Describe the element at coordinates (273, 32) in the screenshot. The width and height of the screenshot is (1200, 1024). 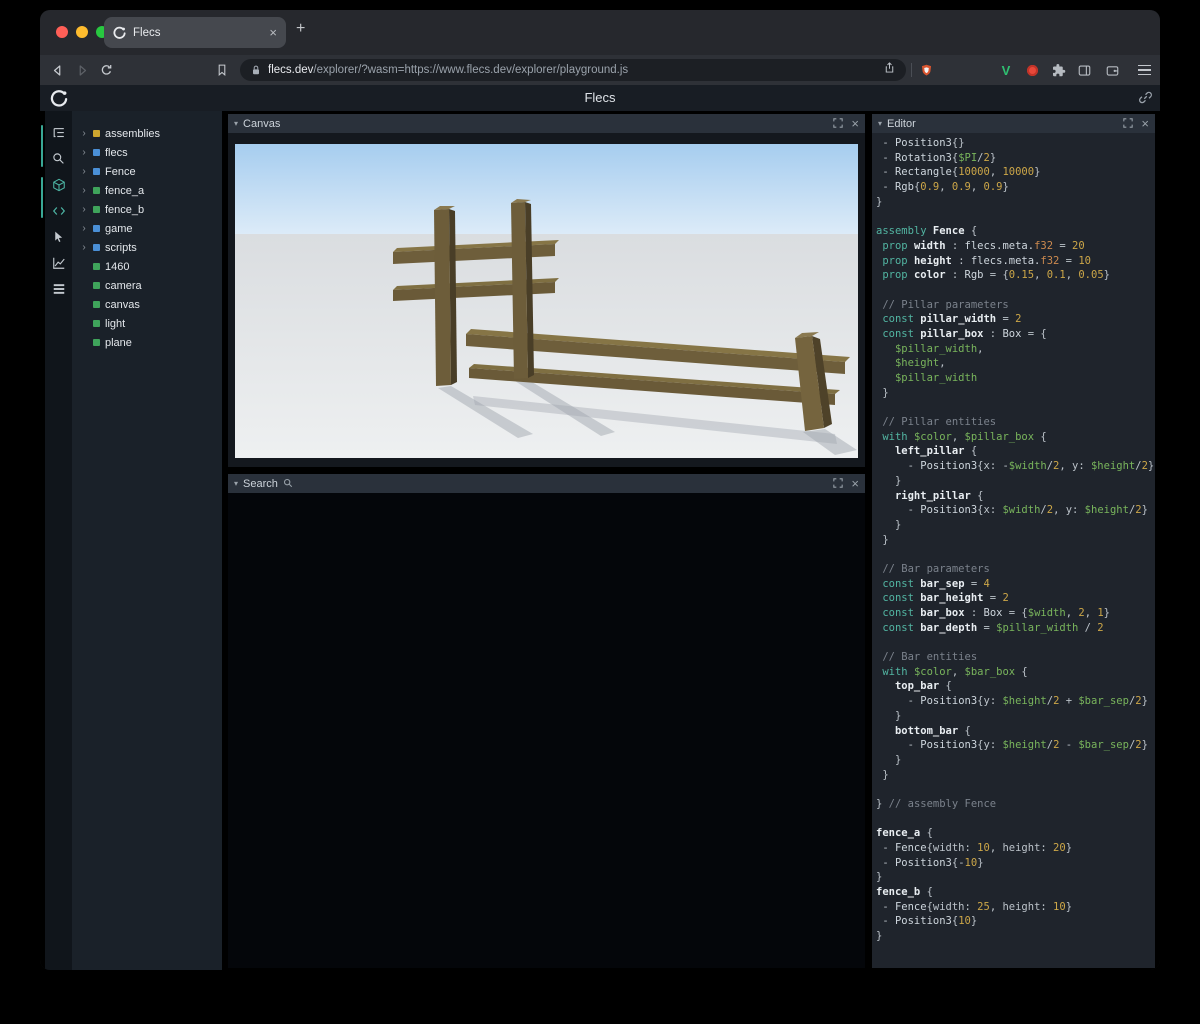
I see `tab-close-icon: ×` at that location.